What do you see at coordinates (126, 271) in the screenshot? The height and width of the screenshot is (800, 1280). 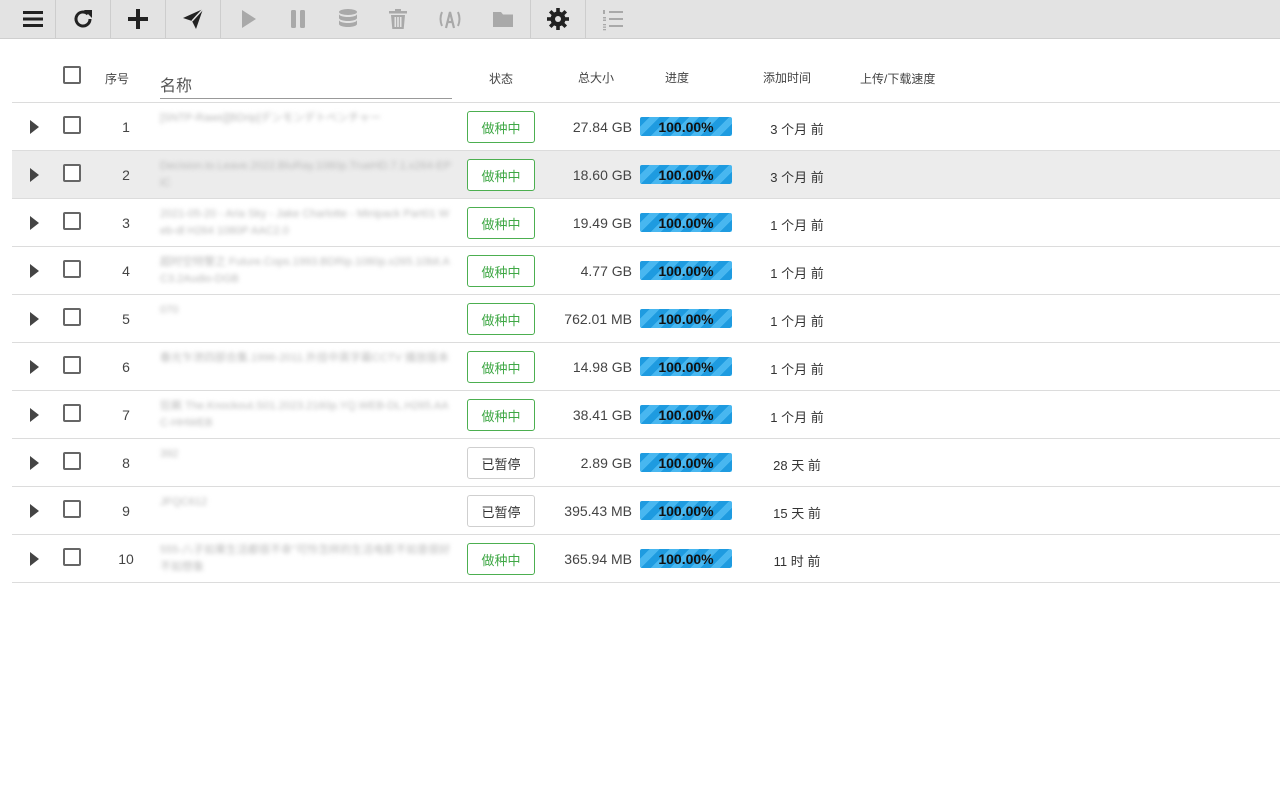 I see `row-index: 4` at bounding box center [126, 271].